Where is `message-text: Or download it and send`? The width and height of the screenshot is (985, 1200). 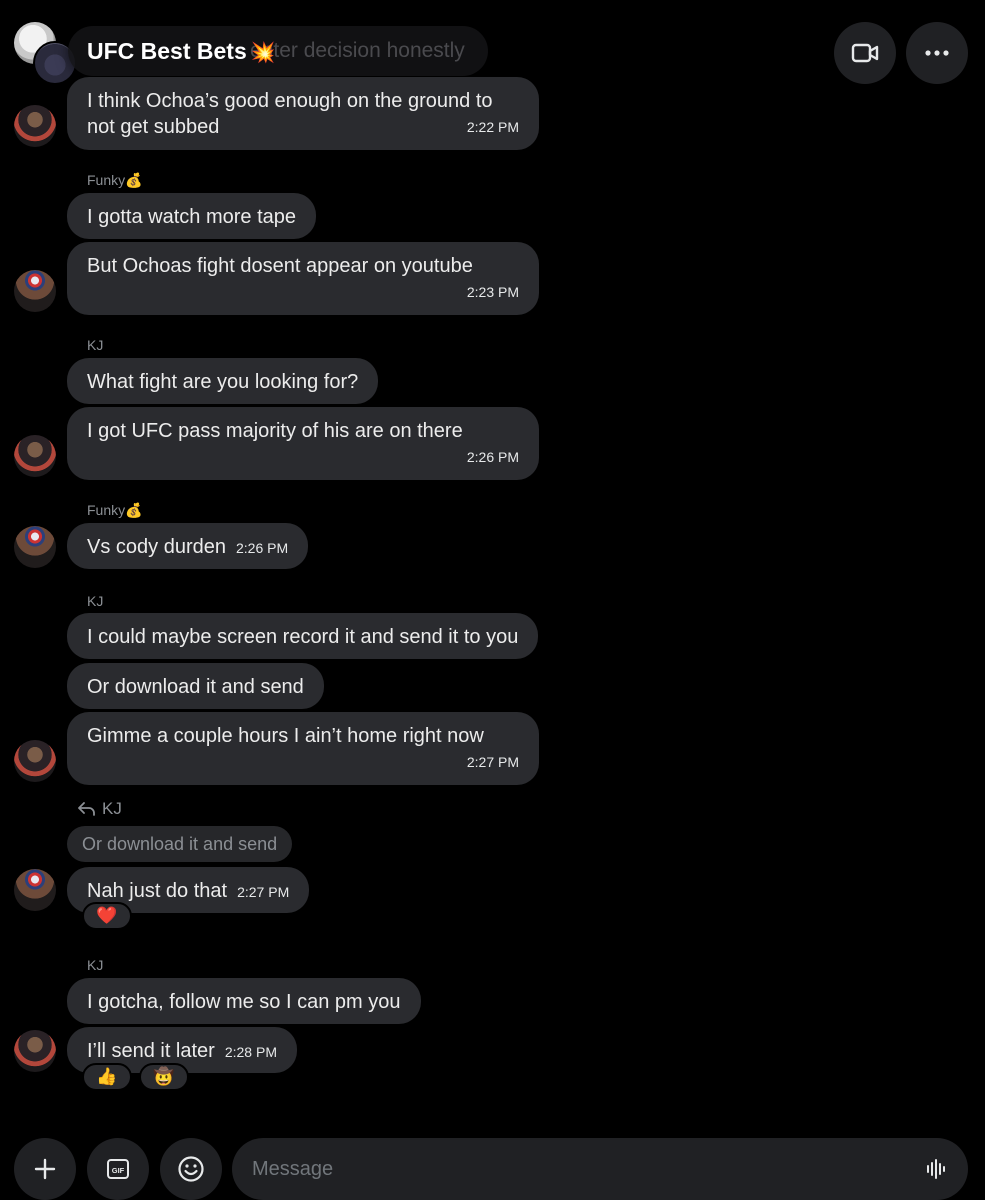 message-text: Or download it and send is located at coordinates (195, 687).